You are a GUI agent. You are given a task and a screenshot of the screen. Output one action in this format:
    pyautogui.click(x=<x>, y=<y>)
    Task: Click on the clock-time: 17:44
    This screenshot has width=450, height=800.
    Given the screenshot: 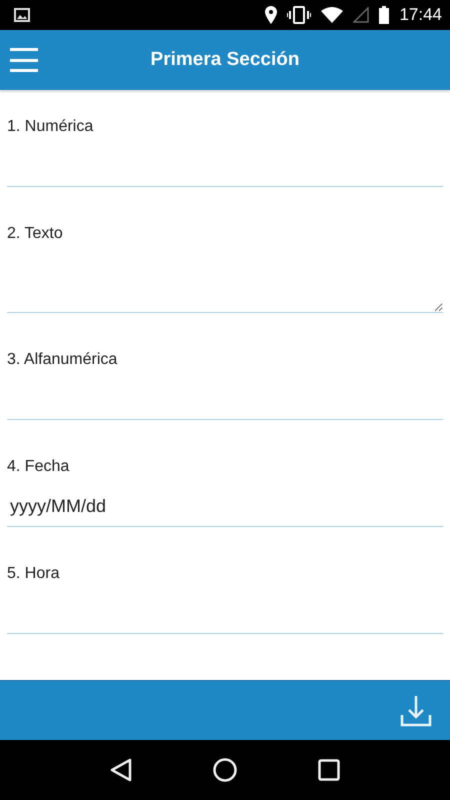 What is the action you would take?
    pyautogui.click(x=420, y=15)
    